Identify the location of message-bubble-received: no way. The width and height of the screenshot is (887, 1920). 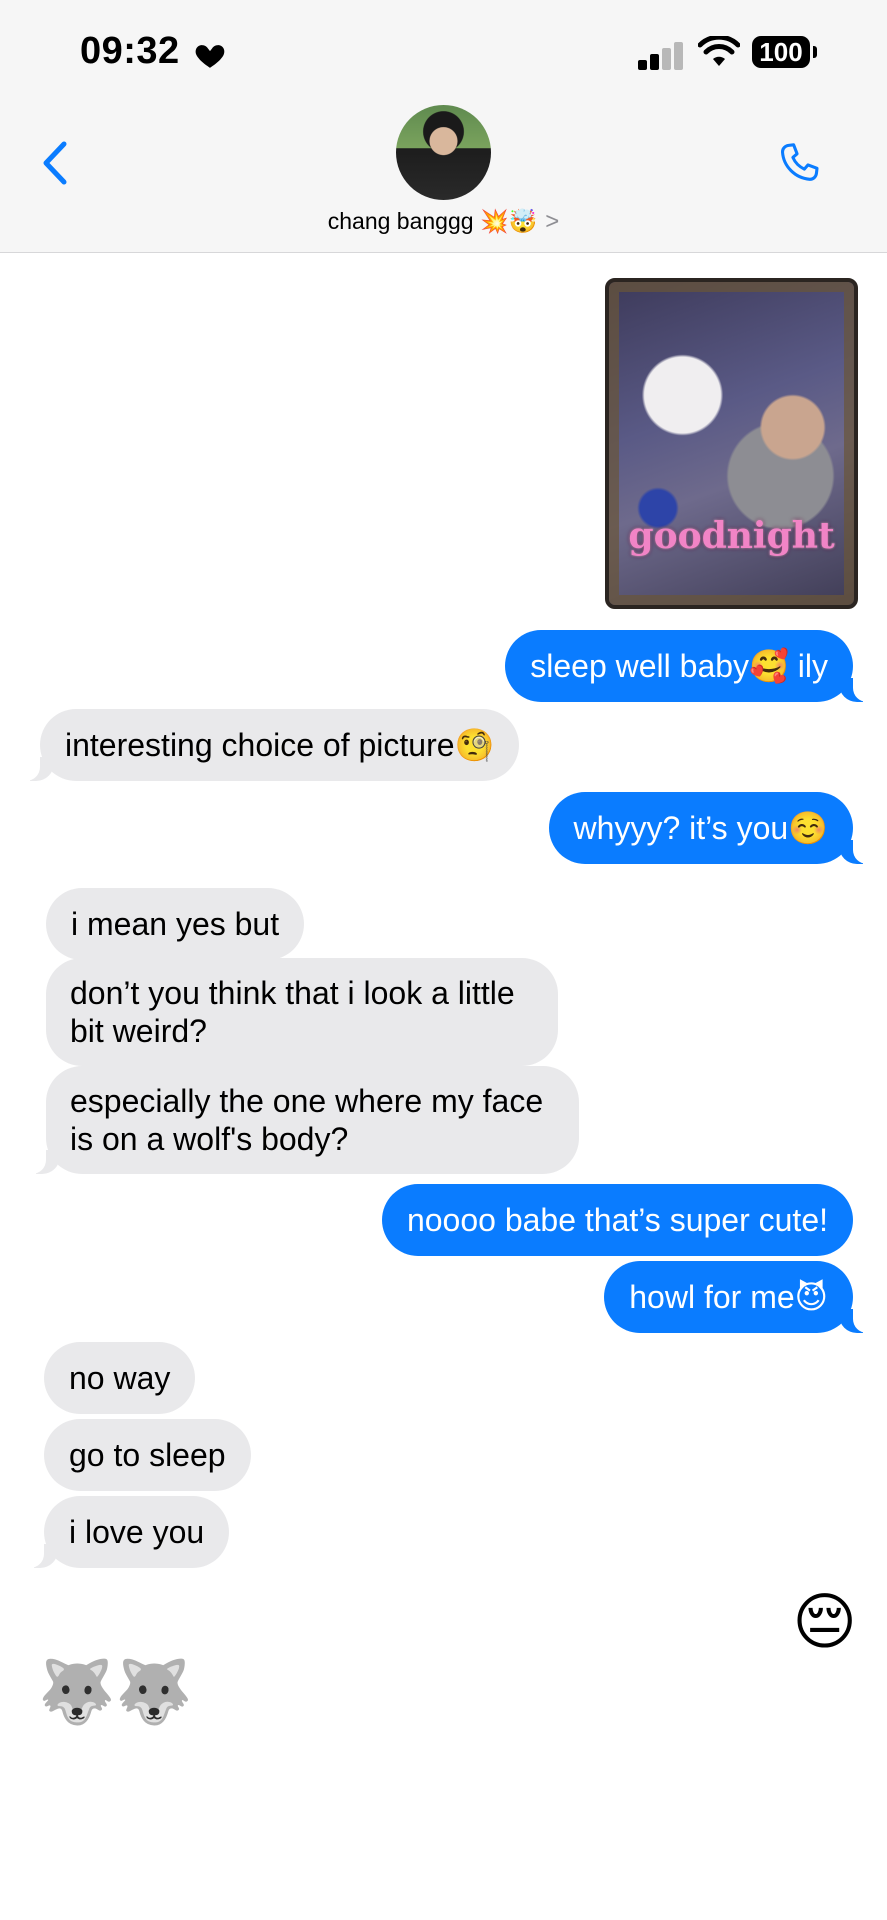
(120, 1378).